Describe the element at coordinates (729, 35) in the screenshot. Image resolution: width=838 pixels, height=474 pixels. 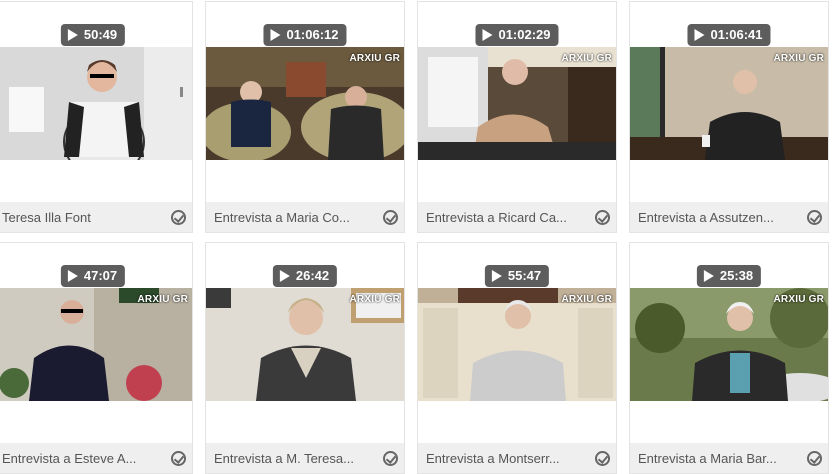
I see `duration-badge: 01:06:41` at that location.